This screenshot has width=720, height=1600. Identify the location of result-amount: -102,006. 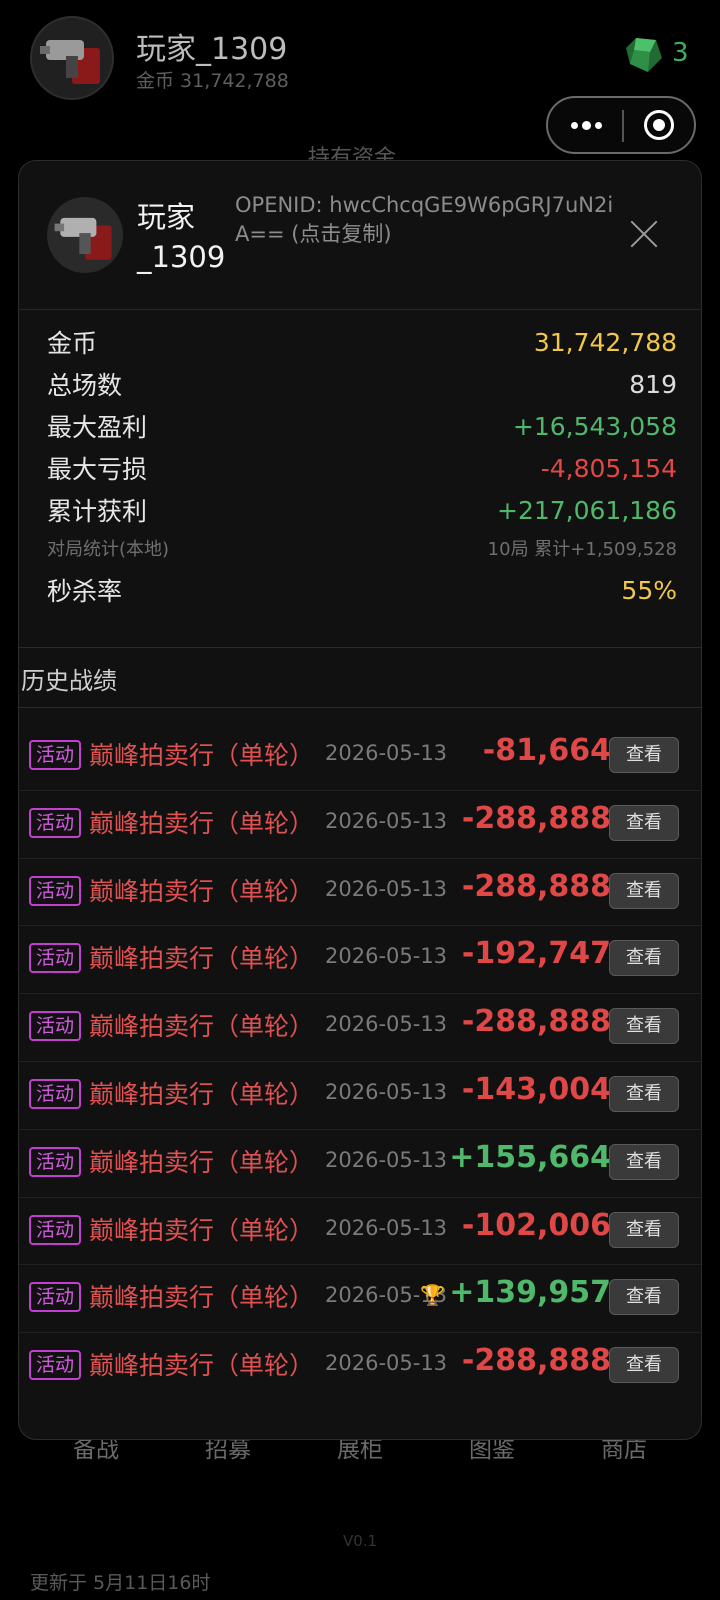
(536, 1225).